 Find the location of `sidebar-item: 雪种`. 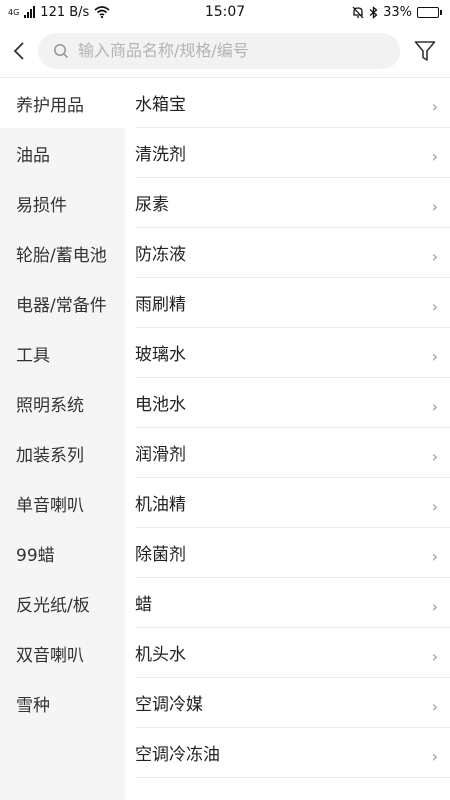

sidebar-item: 雪种 is located at coordinates (62, 703).